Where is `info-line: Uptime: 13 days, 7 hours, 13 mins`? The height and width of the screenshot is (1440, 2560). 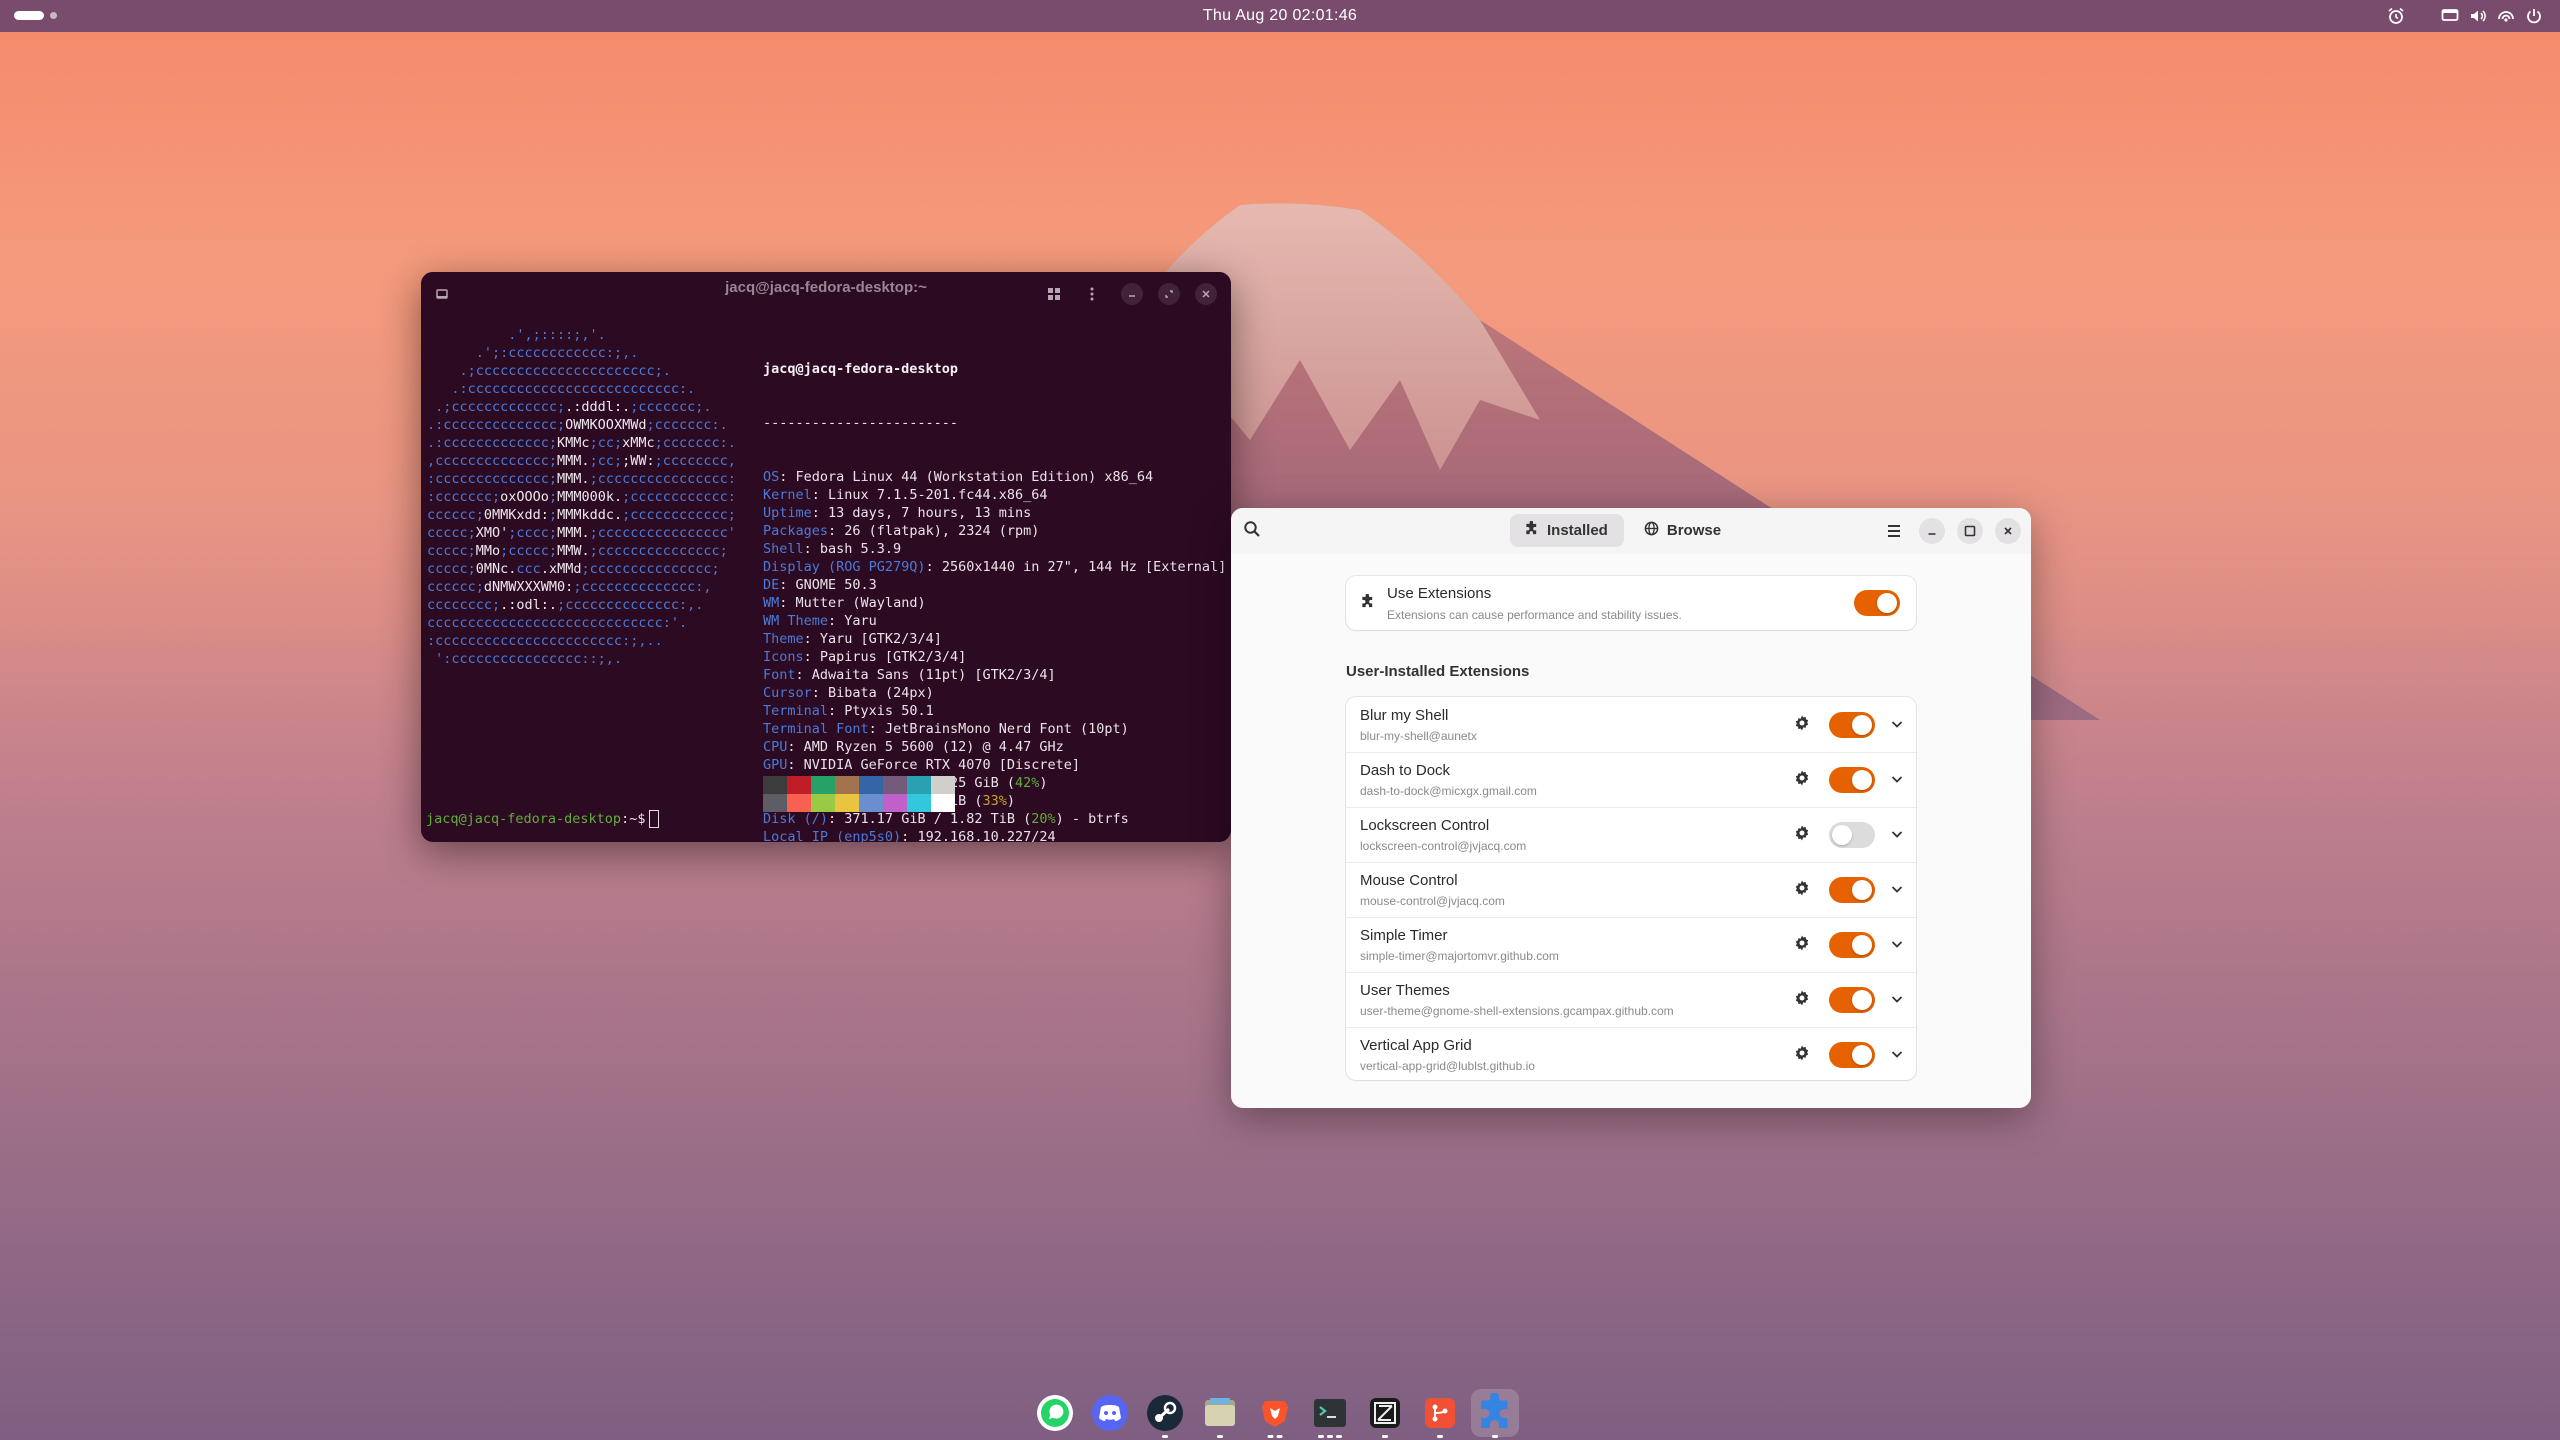 info-line: Uptime: 13 days, 7 hours, 13 mins is located at coordinates (897, 513).